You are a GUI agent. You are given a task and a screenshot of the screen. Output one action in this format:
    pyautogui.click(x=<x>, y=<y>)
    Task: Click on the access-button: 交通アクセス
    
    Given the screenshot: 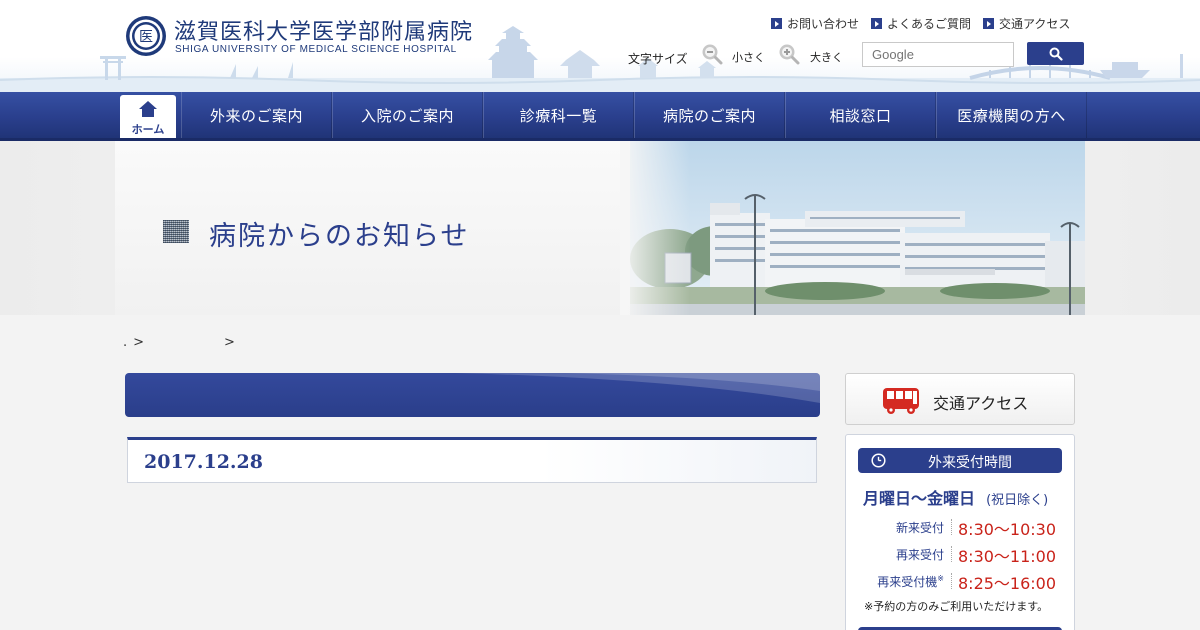 What is the action you would take?
    pyautogui.click(x=960, y=399)
    